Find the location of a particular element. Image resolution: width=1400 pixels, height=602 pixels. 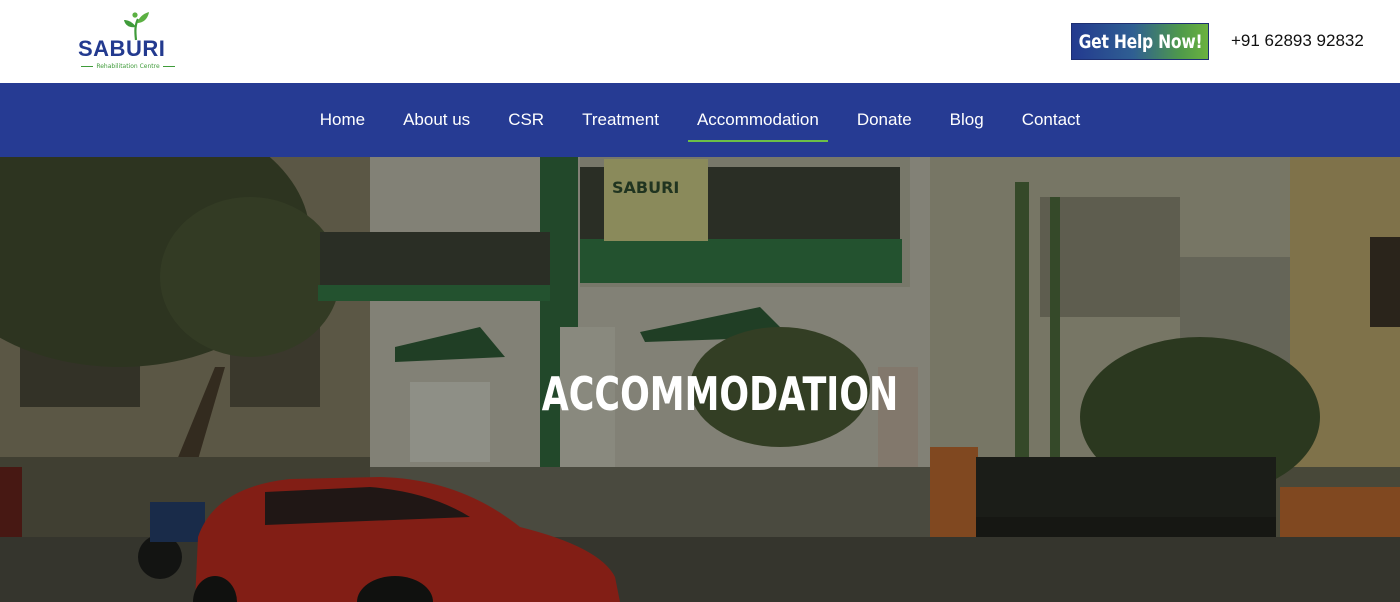

get-help-now-label: Get Help Now! is located at coordinates (1140, 41).